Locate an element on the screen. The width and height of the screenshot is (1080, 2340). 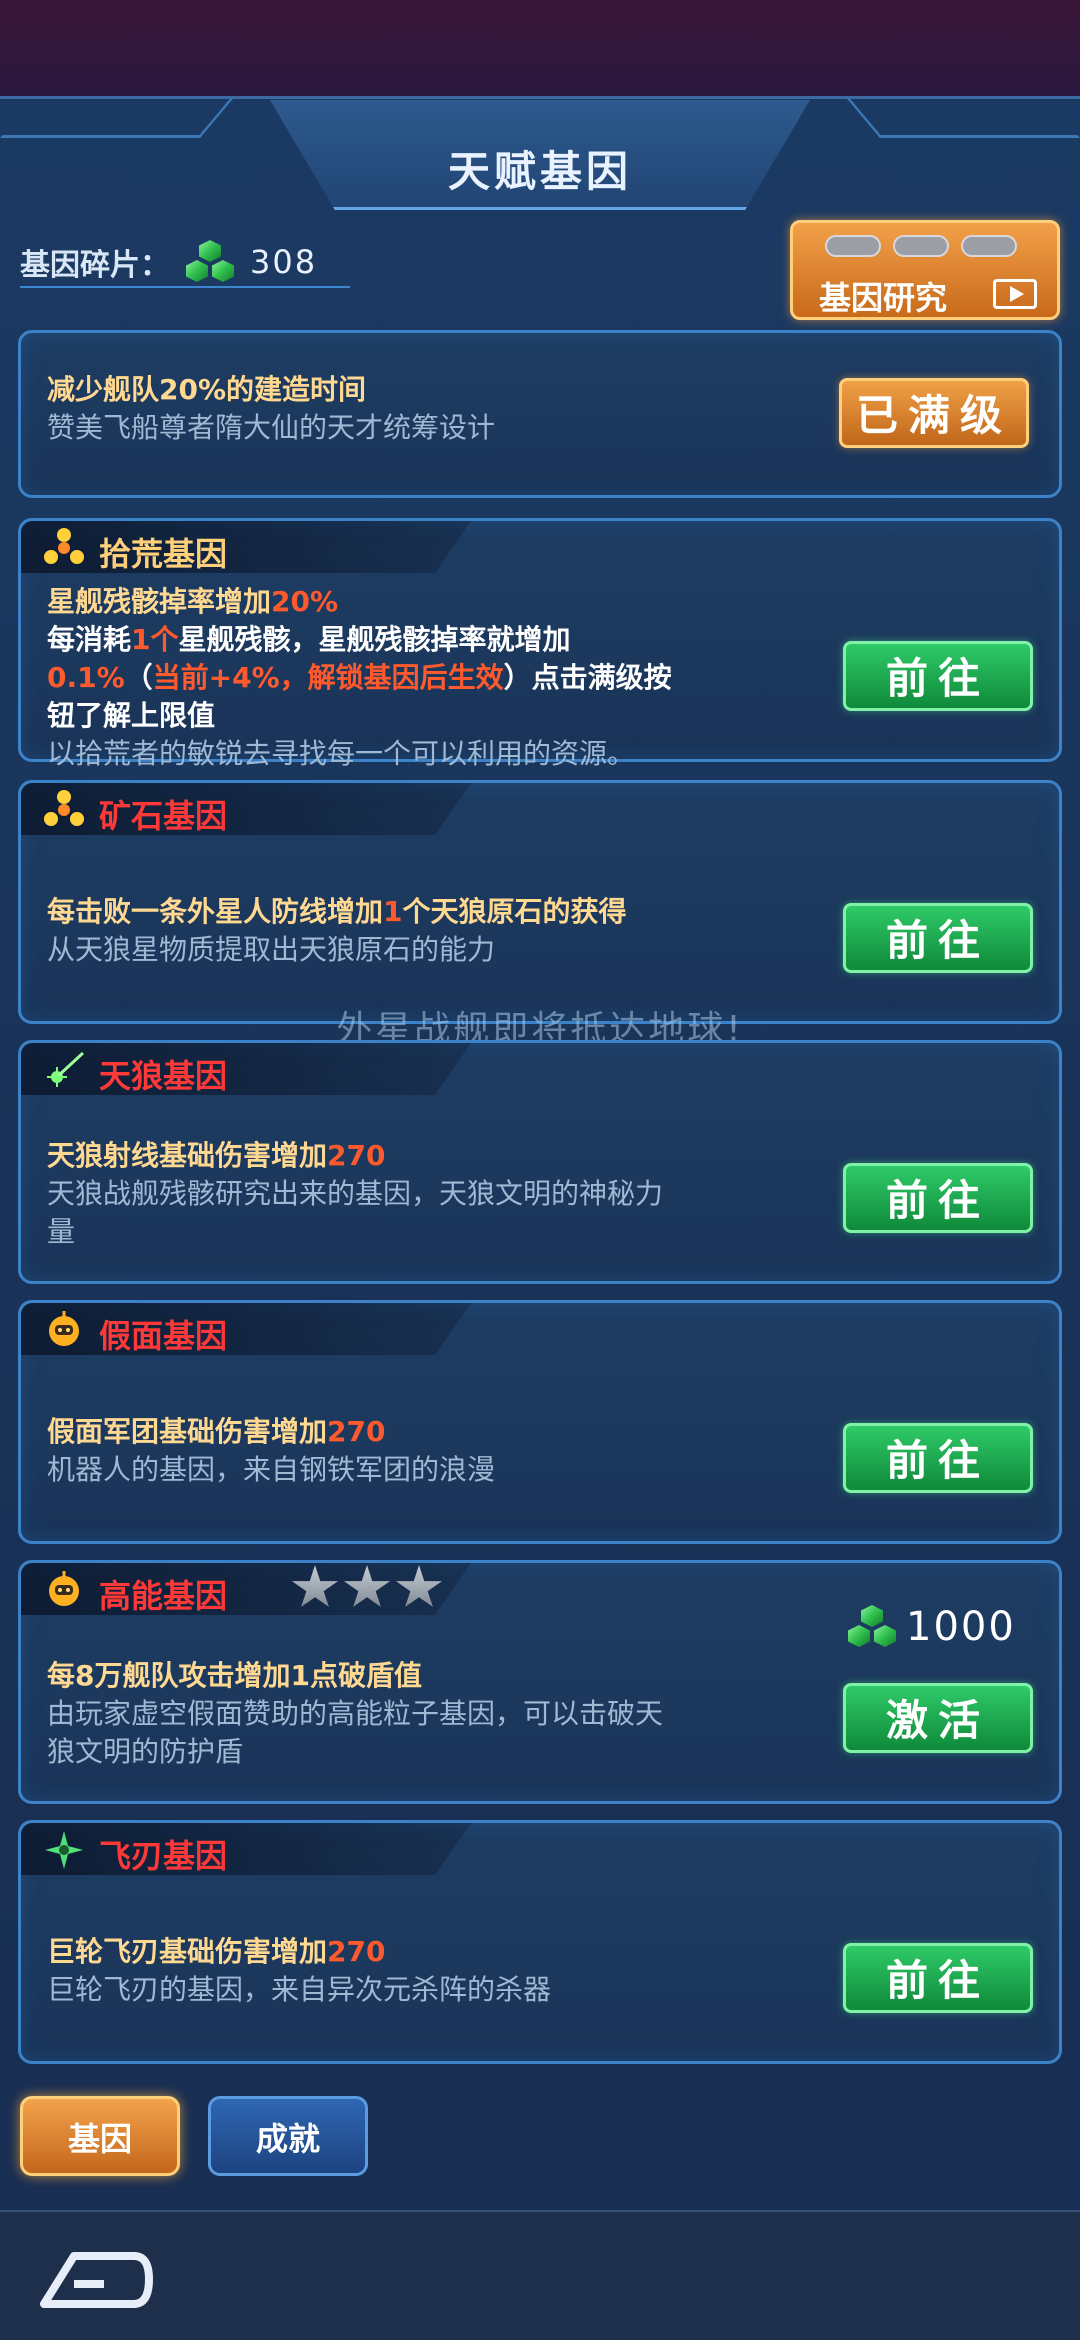
fragments-count: 308 is located at coordinates (284, 262).